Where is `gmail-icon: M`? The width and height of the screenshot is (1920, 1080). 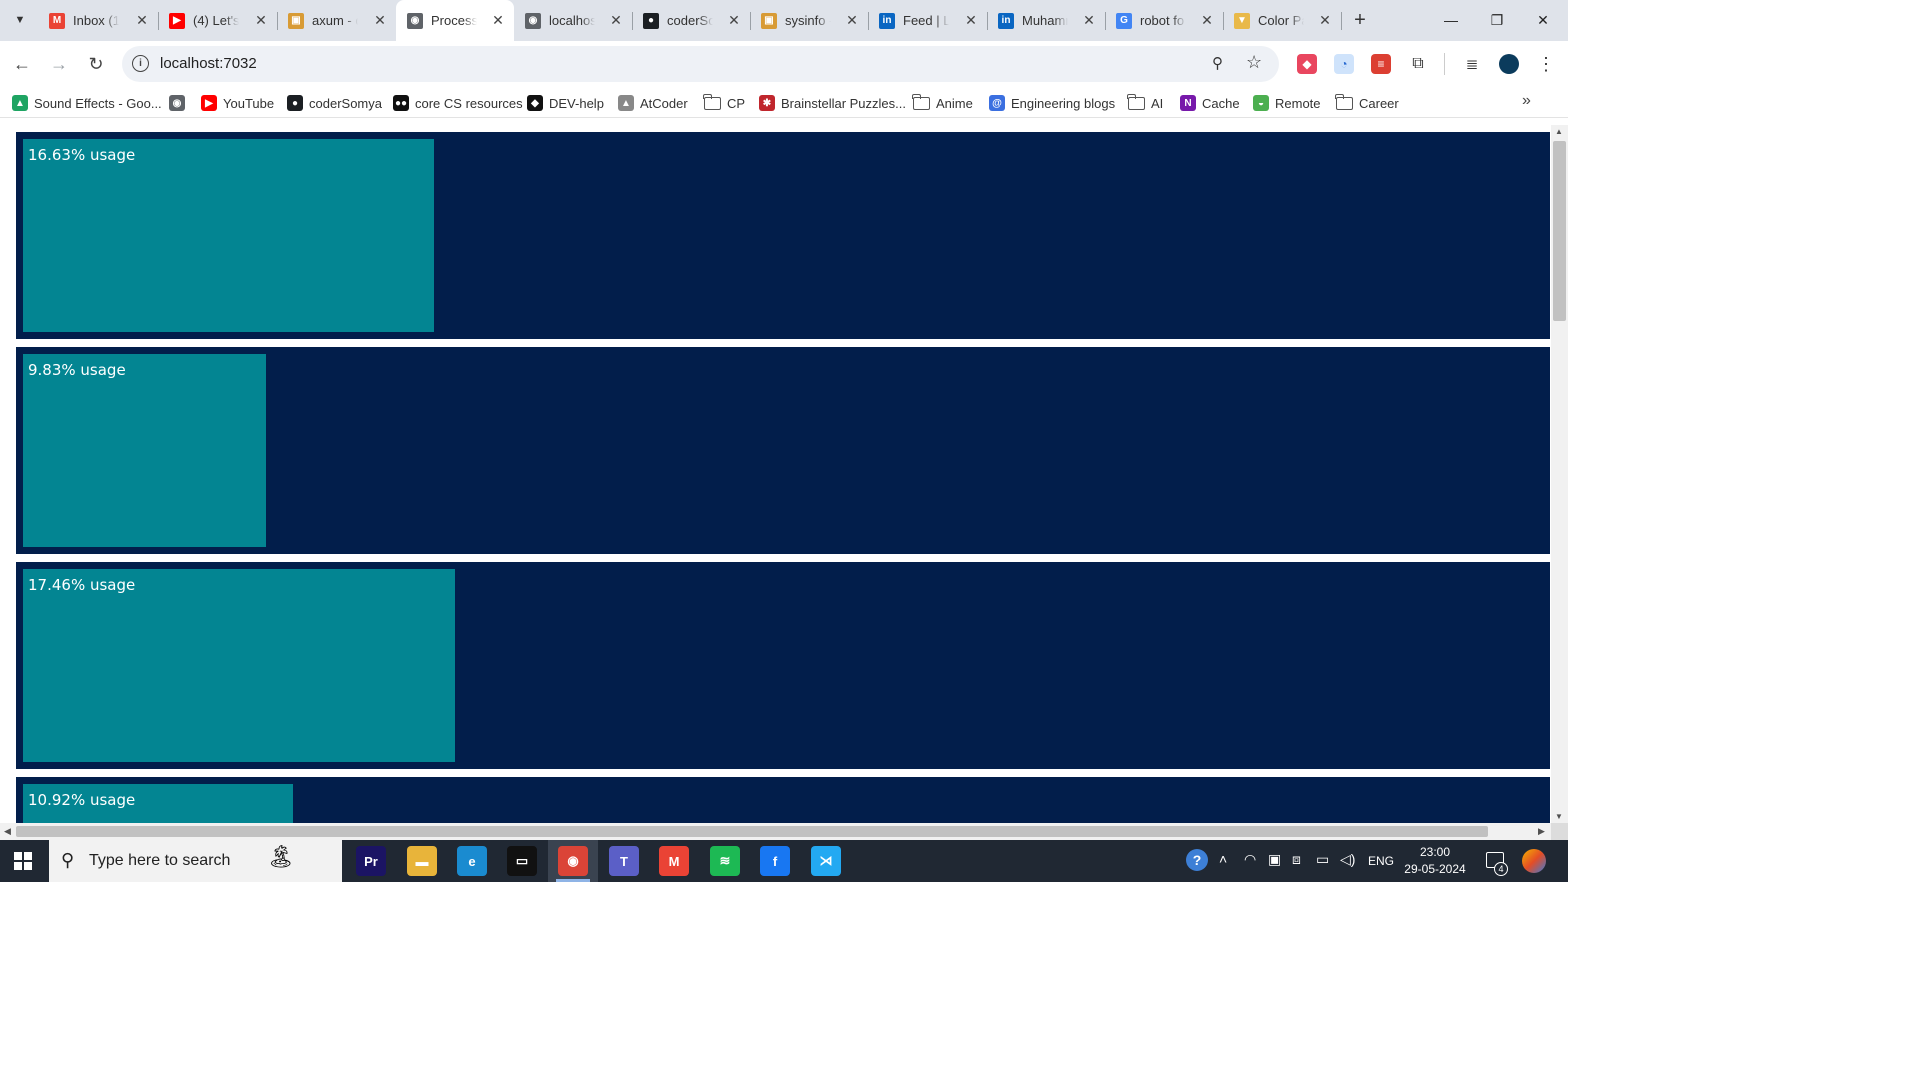
gmail-icon: M is located at coordinates (674, 861).